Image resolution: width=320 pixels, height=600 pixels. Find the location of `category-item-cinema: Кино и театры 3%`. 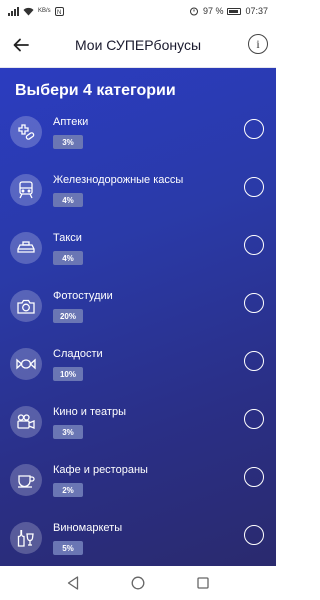

category-item-cinema: Кино и театры 3% is located at coordinates (138, 435).